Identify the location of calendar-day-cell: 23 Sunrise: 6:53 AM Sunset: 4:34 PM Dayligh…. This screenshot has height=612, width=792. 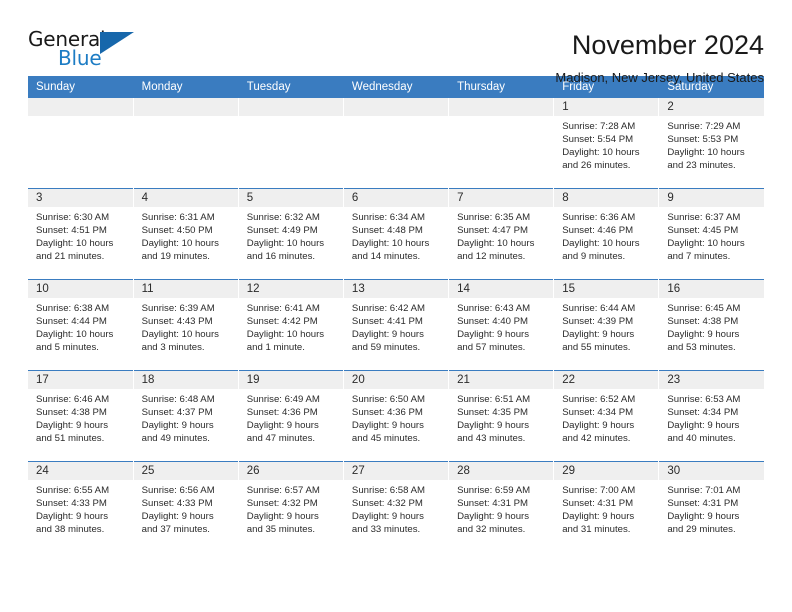
(711, 416).